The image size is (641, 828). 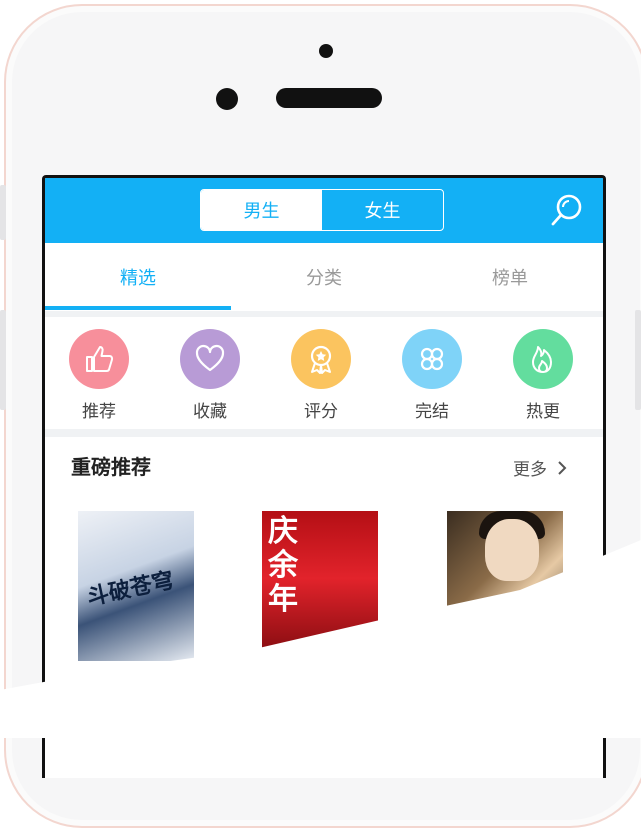 I want to click on mute-switch, so click(x=3, y=212).